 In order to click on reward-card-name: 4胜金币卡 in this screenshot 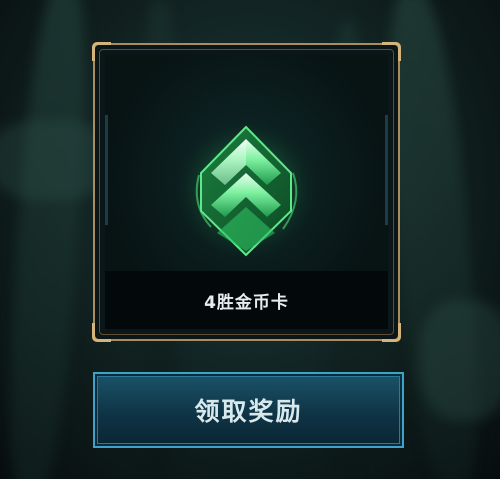, I will do `click(246, 302)`.